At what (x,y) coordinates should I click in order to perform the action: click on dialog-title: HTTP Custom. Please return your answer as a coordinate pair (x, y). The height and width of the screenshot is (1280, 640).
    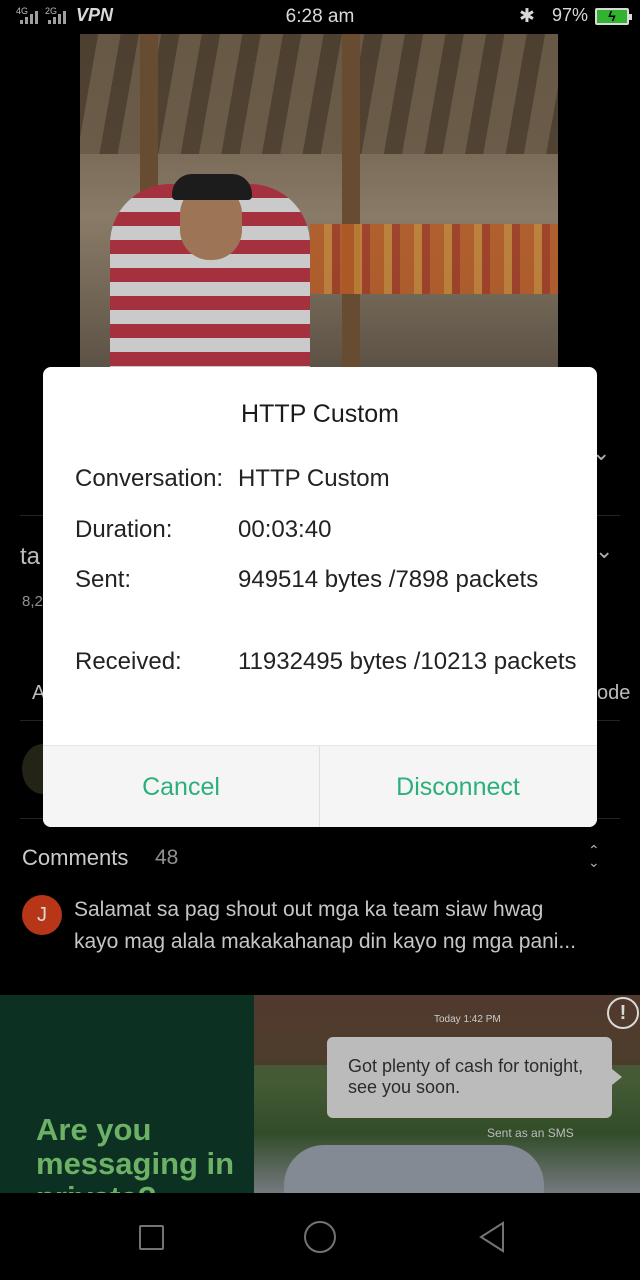
    Looking at the image, I should click on (320, 414).